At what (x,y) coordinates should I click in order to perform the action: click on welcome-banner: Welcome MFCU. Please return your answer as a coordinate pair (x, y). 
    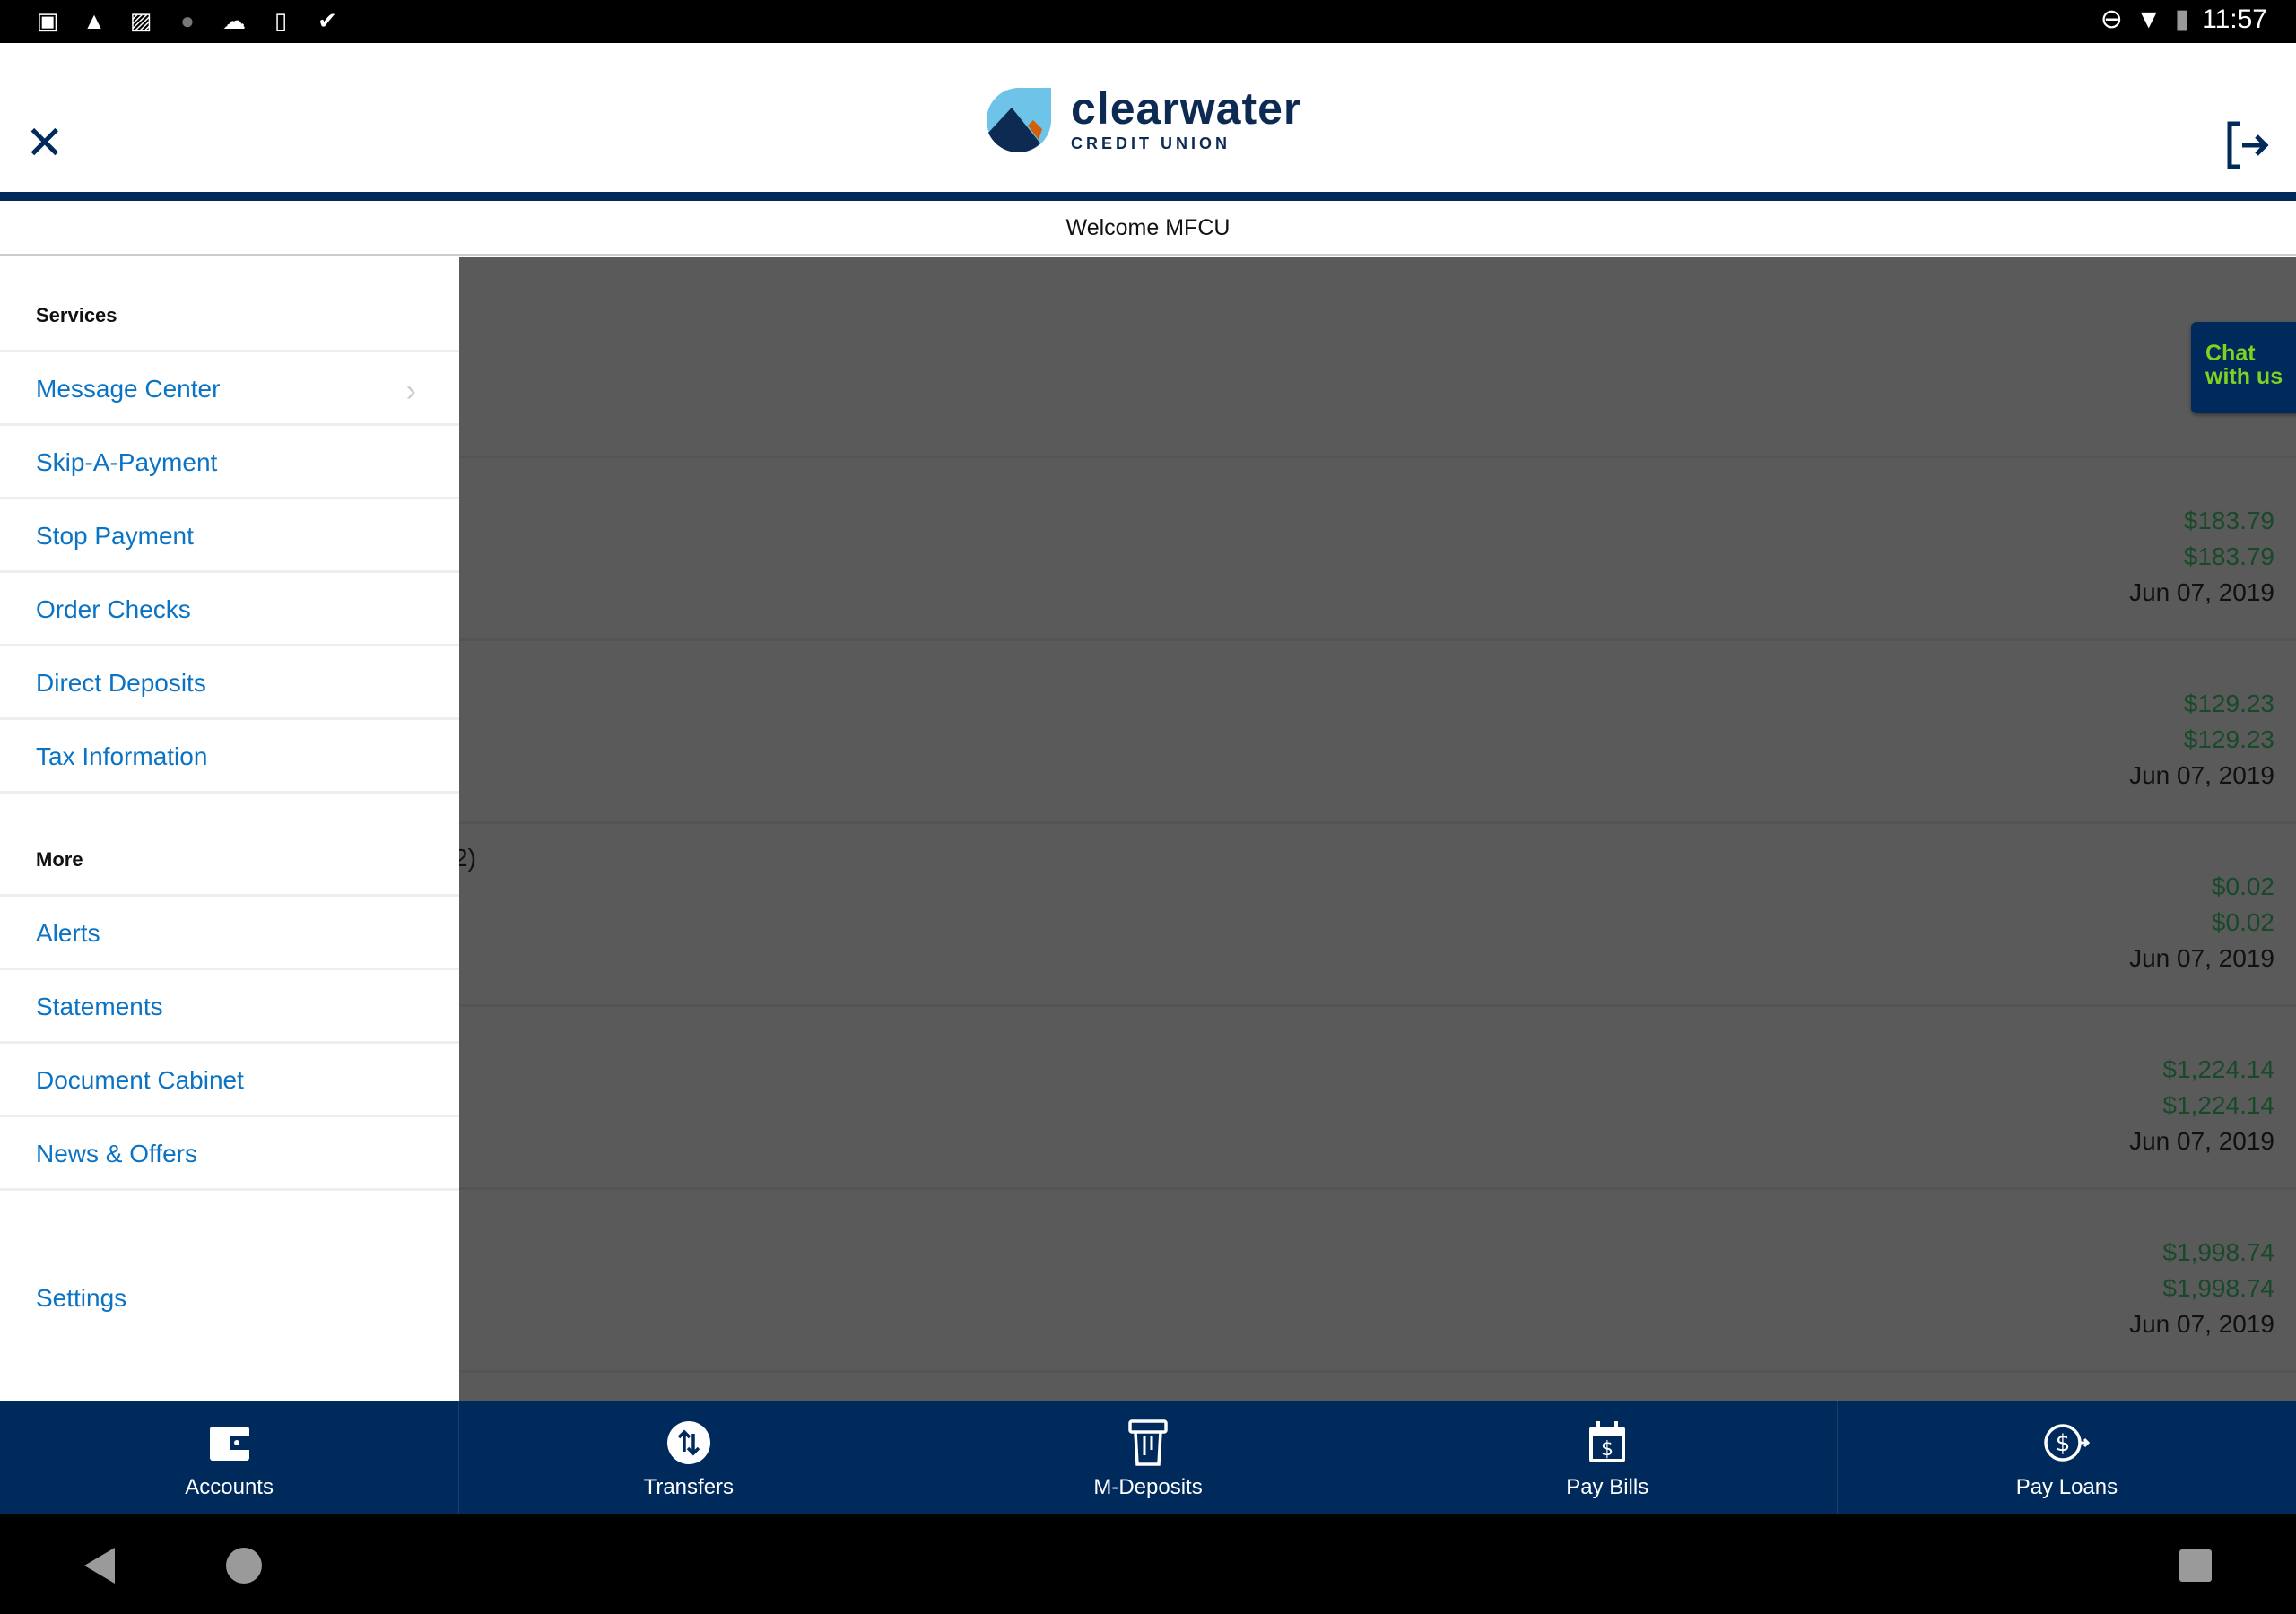
    Looking at the image, I should click on (1148, 228).